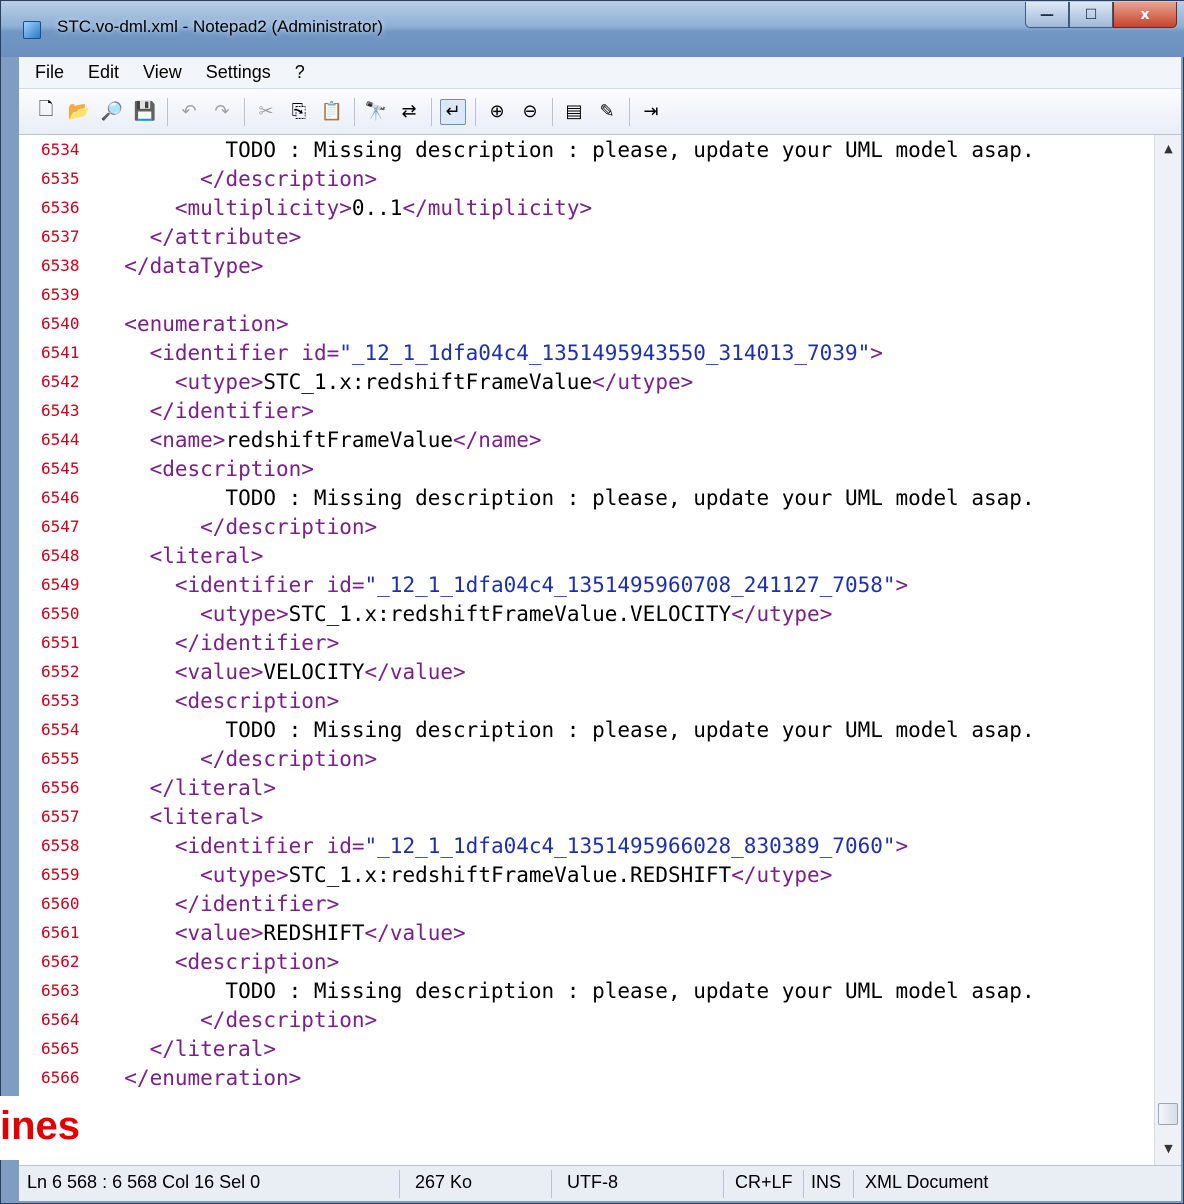  I want to click on code-line: 6551 </identifier>, so click(586, 642).